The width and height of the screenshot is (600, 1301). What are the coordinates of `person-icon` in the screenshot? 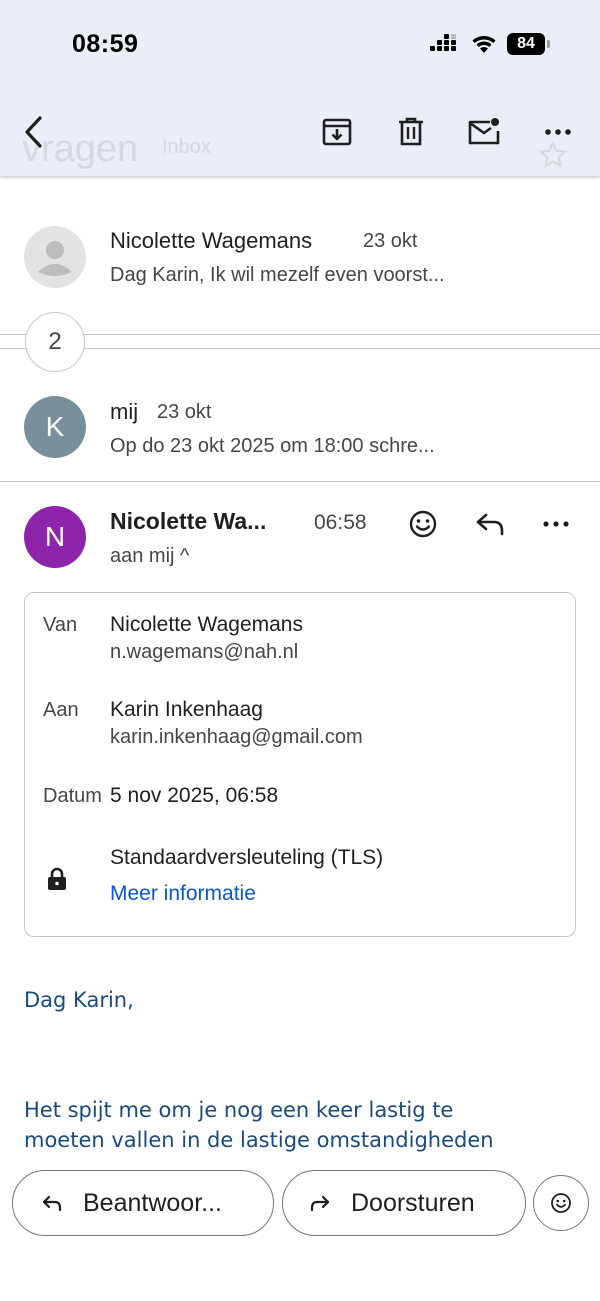 It's located at (55, 258).